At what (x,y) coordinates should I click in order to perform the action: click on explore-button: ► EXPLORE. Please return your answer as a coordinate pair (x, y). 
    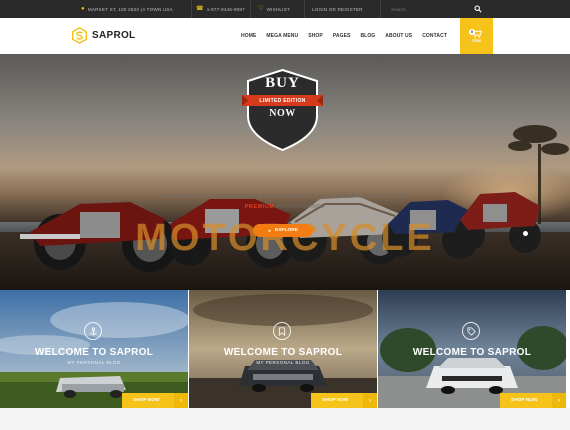
    Looking at the image, I should click on (283, 230).